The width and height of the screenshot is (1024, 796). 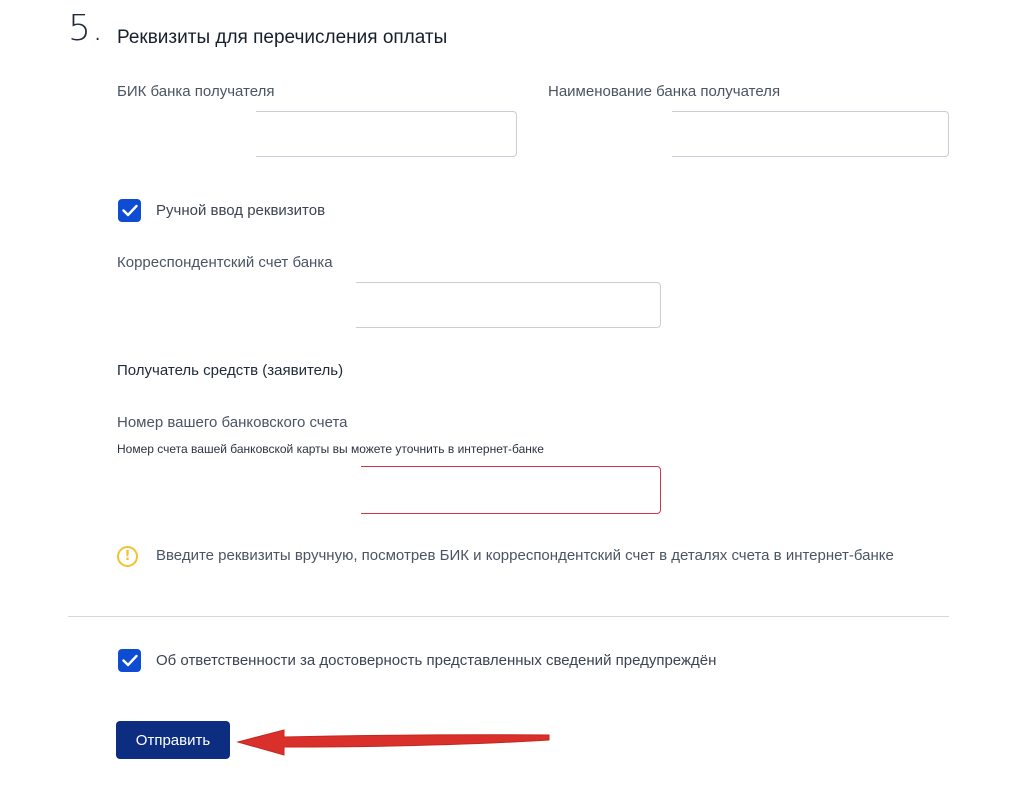 I want to click on account-number-input, so click(x=388, y=491).